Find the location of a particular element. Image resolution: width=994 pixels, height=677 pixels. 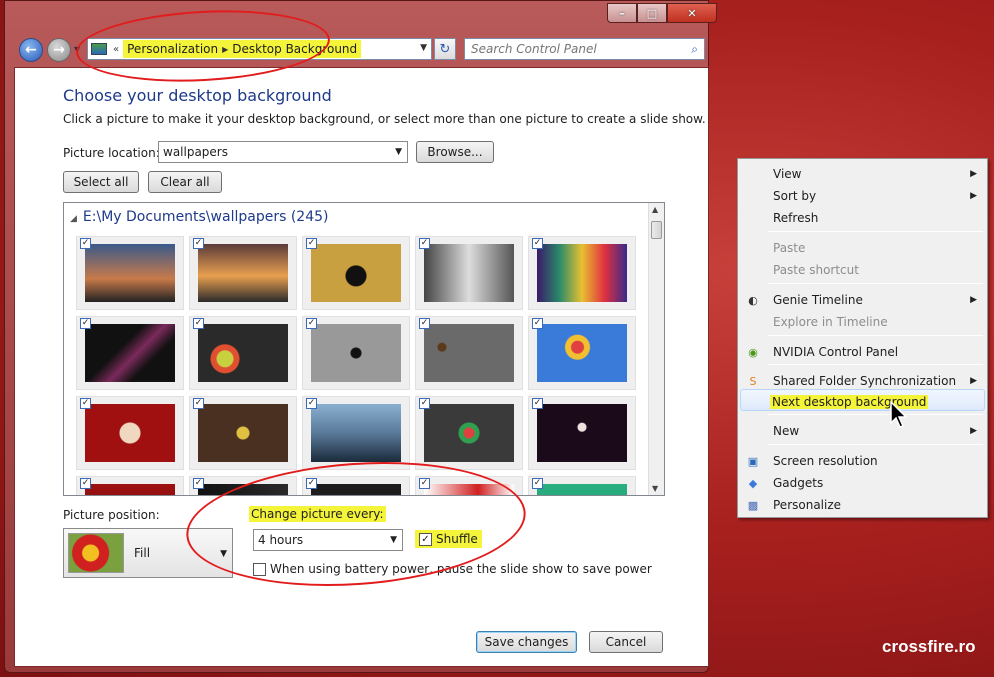

menu-item-refresh: Refresh is located at coordinates (862, 218).